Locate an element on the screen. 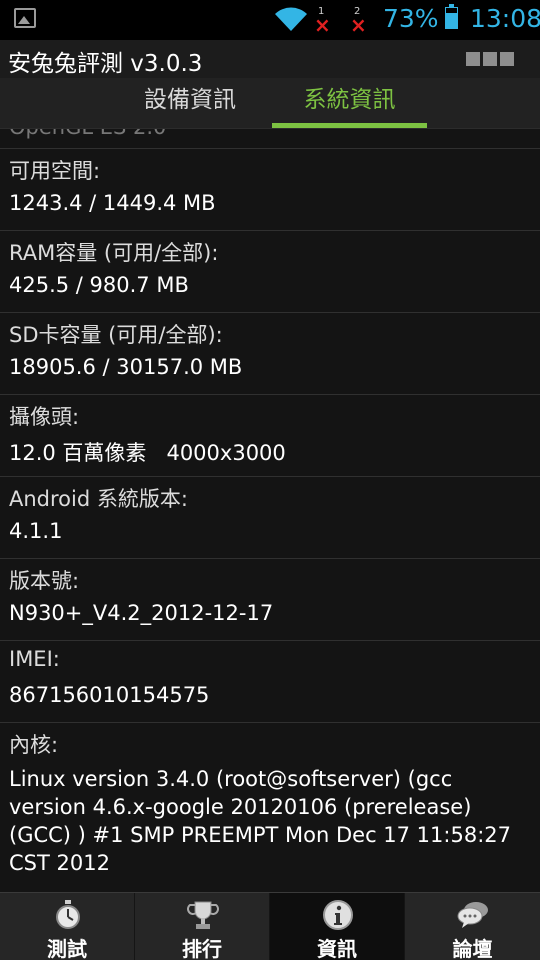 This screenshot has width=540, height=960. nav-label: 論壇 is located at coordinates (472, 948).